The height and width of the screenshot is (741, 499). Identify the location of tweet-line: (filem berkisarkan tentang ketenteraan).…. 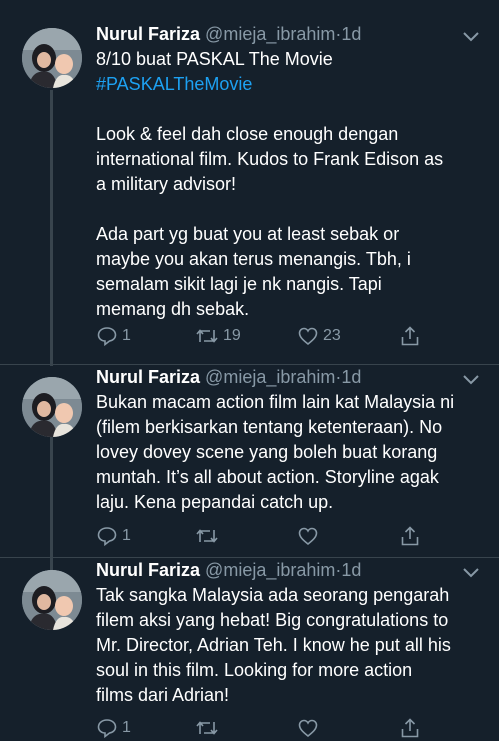
(269, 427).